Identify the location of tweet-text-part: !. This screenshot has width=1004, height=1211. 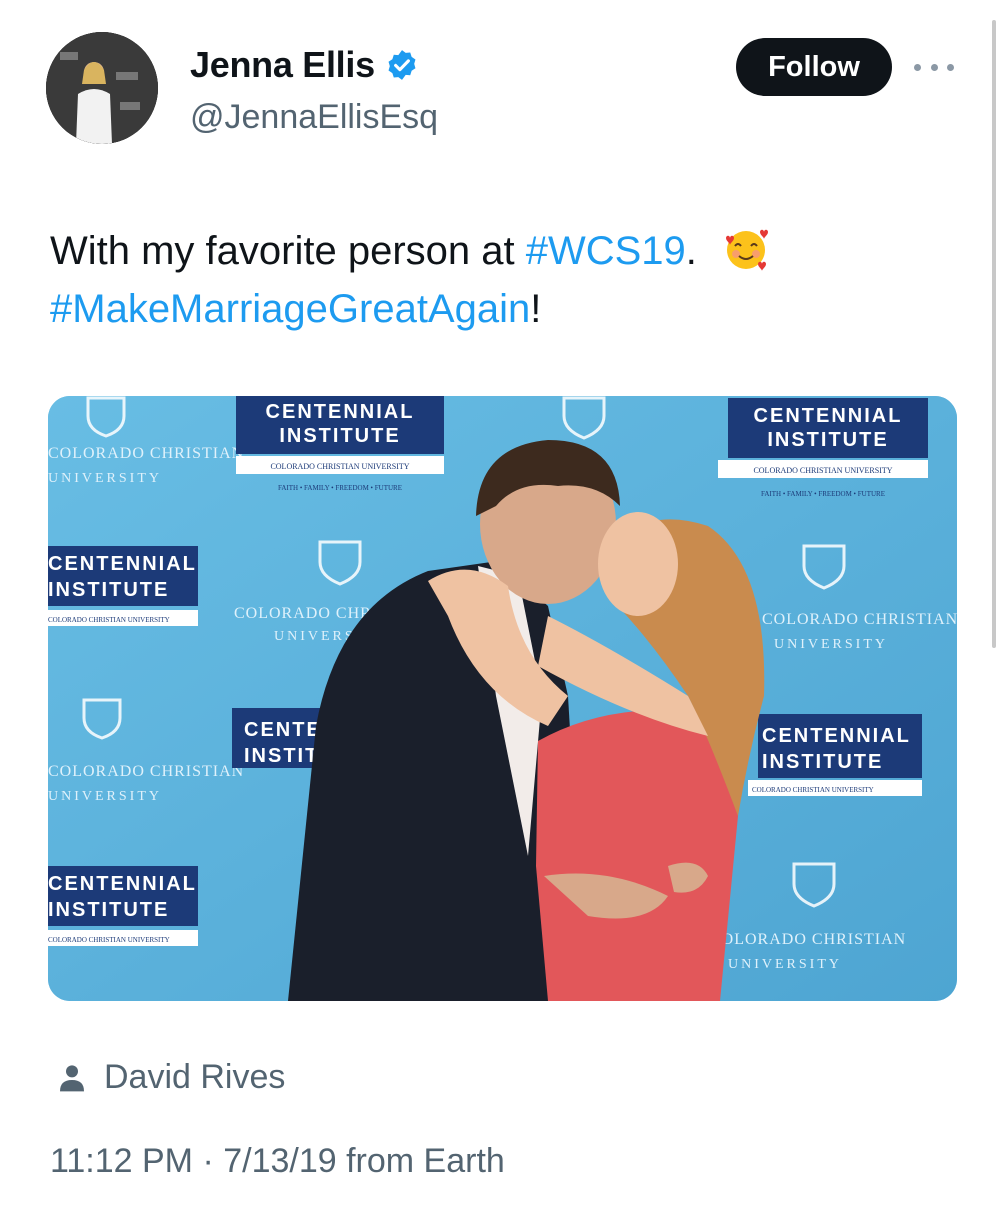
(536, 309).